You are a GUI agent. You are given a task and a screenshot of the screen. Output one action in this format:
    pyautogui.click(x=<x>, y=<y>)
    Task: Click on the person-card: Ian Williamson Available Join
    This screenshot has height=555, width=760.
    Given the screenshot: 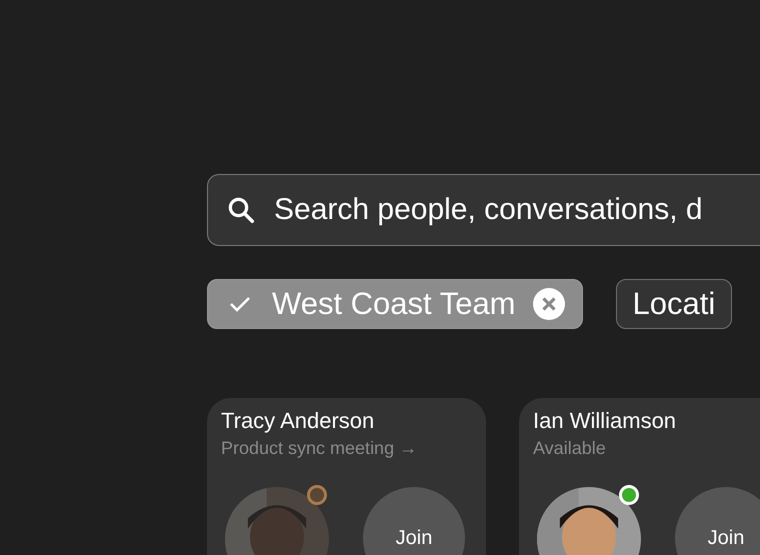 What is the action you would take?
    pyautogui.click(x=639, y=476)
    